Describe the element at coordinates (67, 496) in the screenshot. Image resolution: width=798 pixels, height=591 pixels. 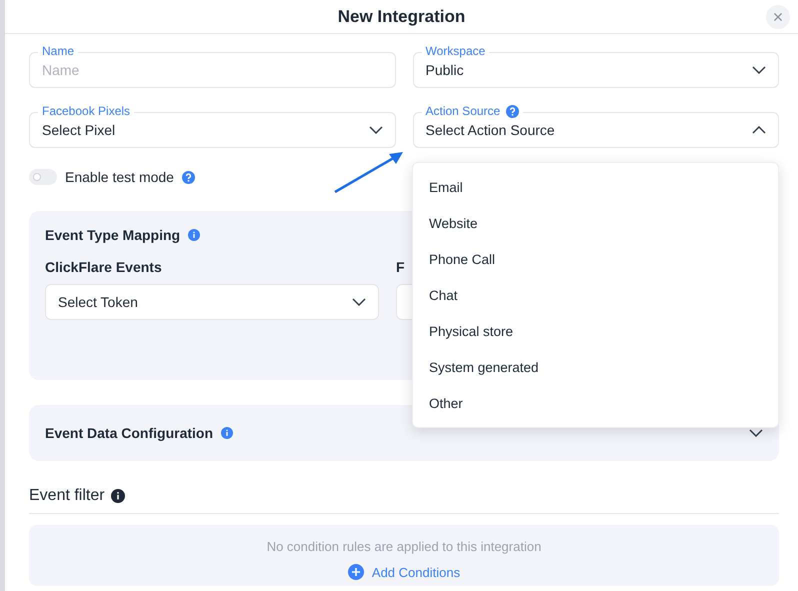
I see `section-title: Event filter` at that location.